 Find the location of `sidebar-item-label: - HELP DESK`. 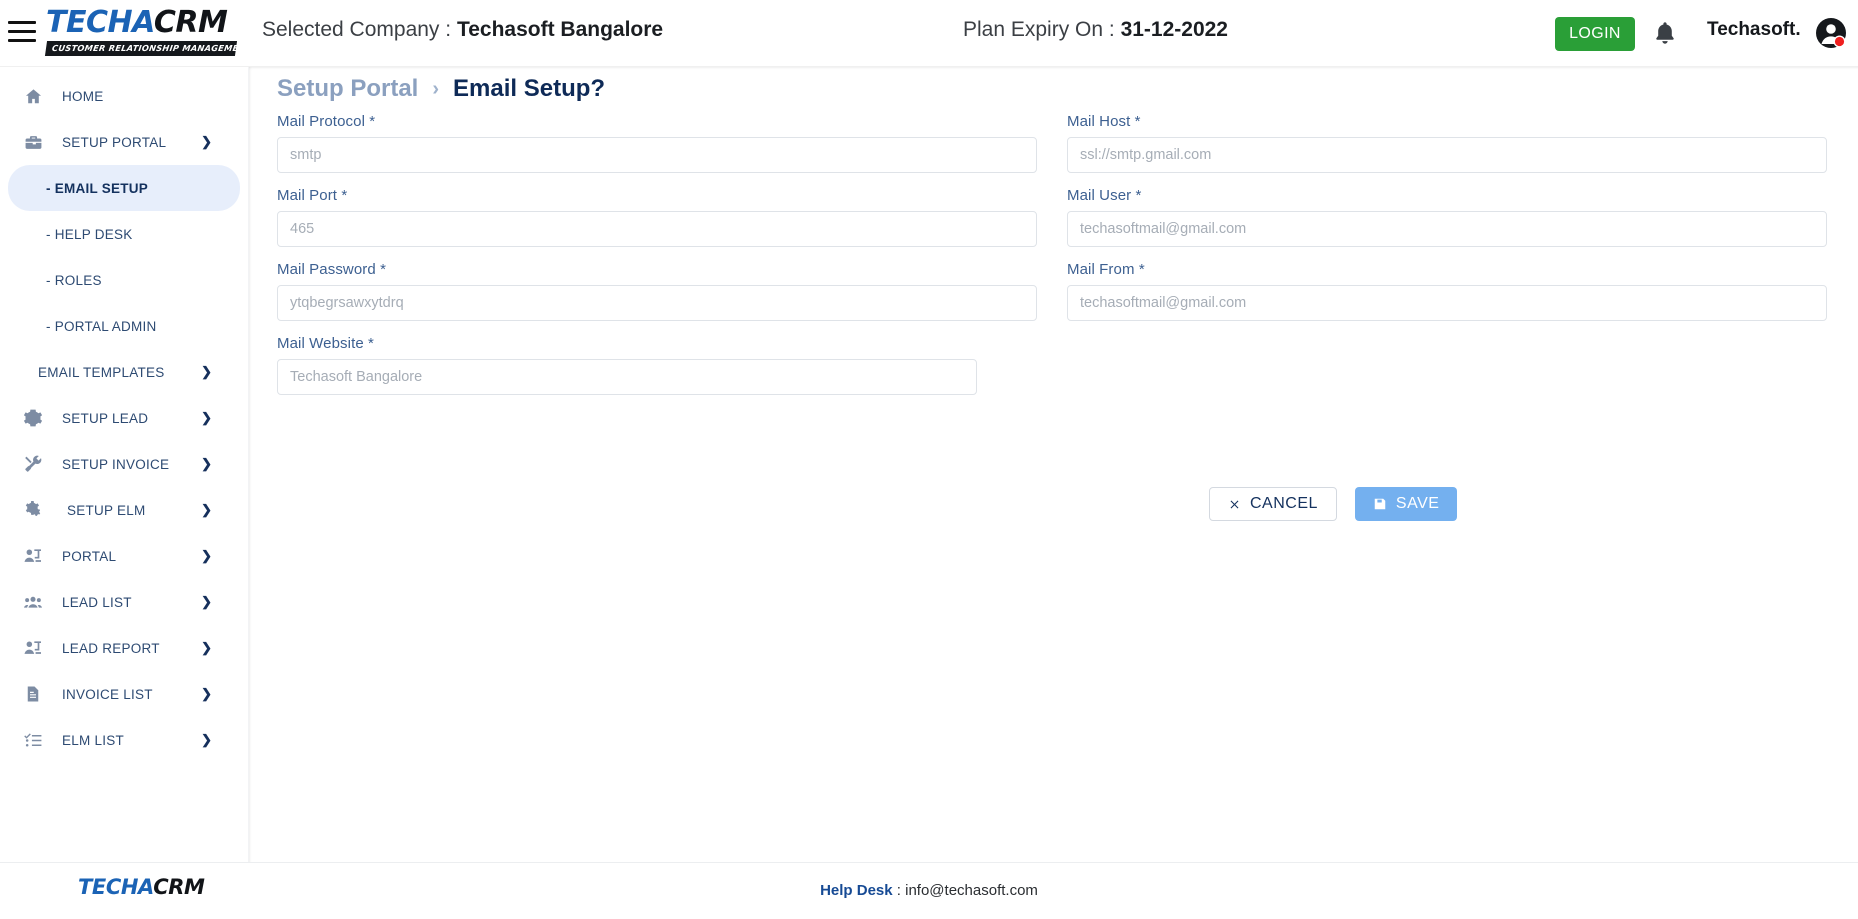

sidebar-item-label: - HELP DESK is located at coordinates (89, 234).